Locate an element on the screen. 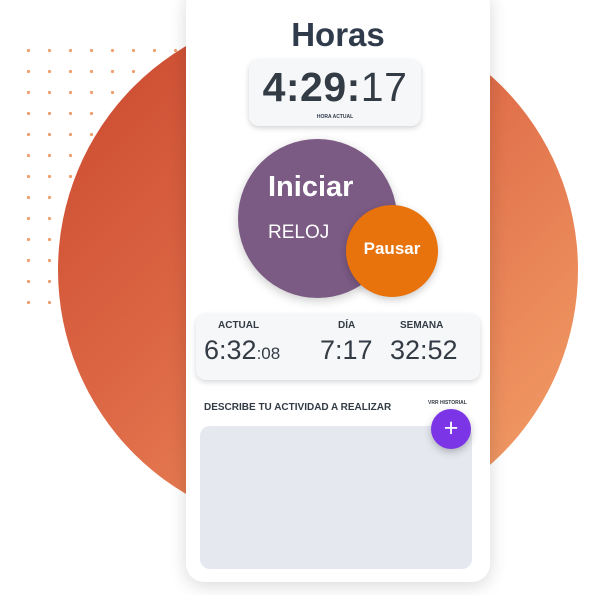  summary-semana-label: SEMANA is located at coordinates (422, 325).